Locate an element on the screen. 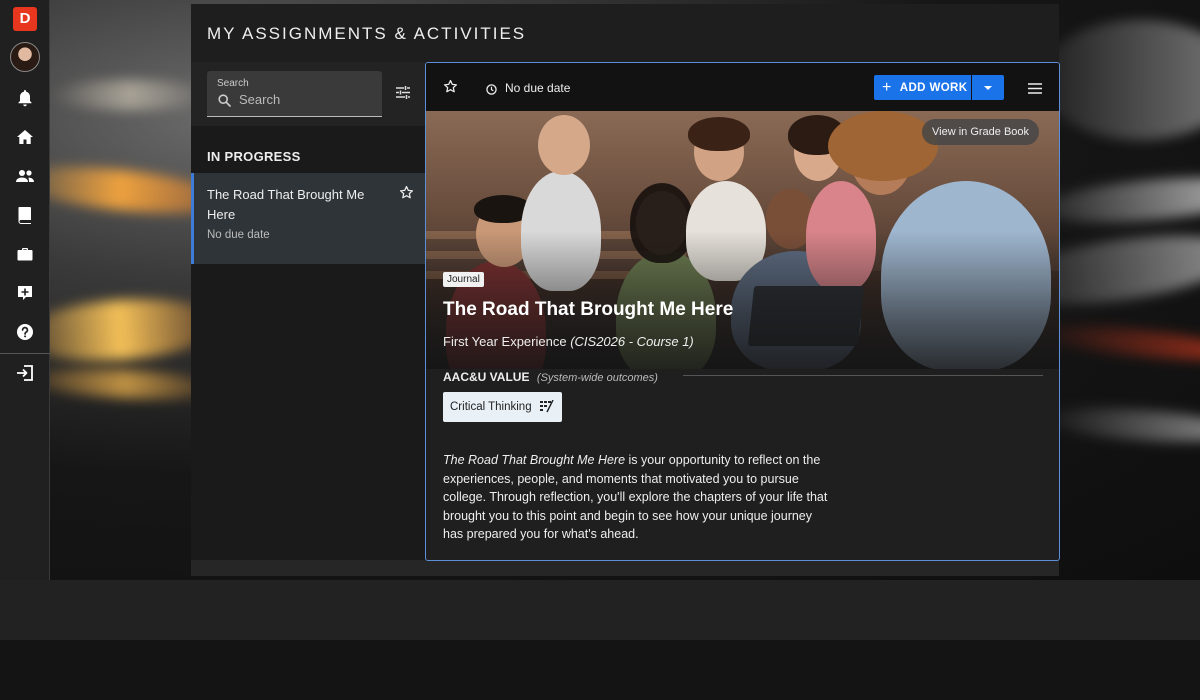 This screenshot has height=700, width=1200. menu-icon is located at coordinates (1035, 90).